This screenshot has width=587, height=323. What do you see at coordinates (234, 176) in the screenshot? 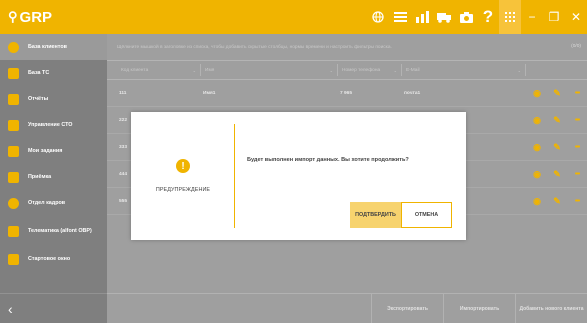
I see `dialog-divider` at bounding box center [234, 176].